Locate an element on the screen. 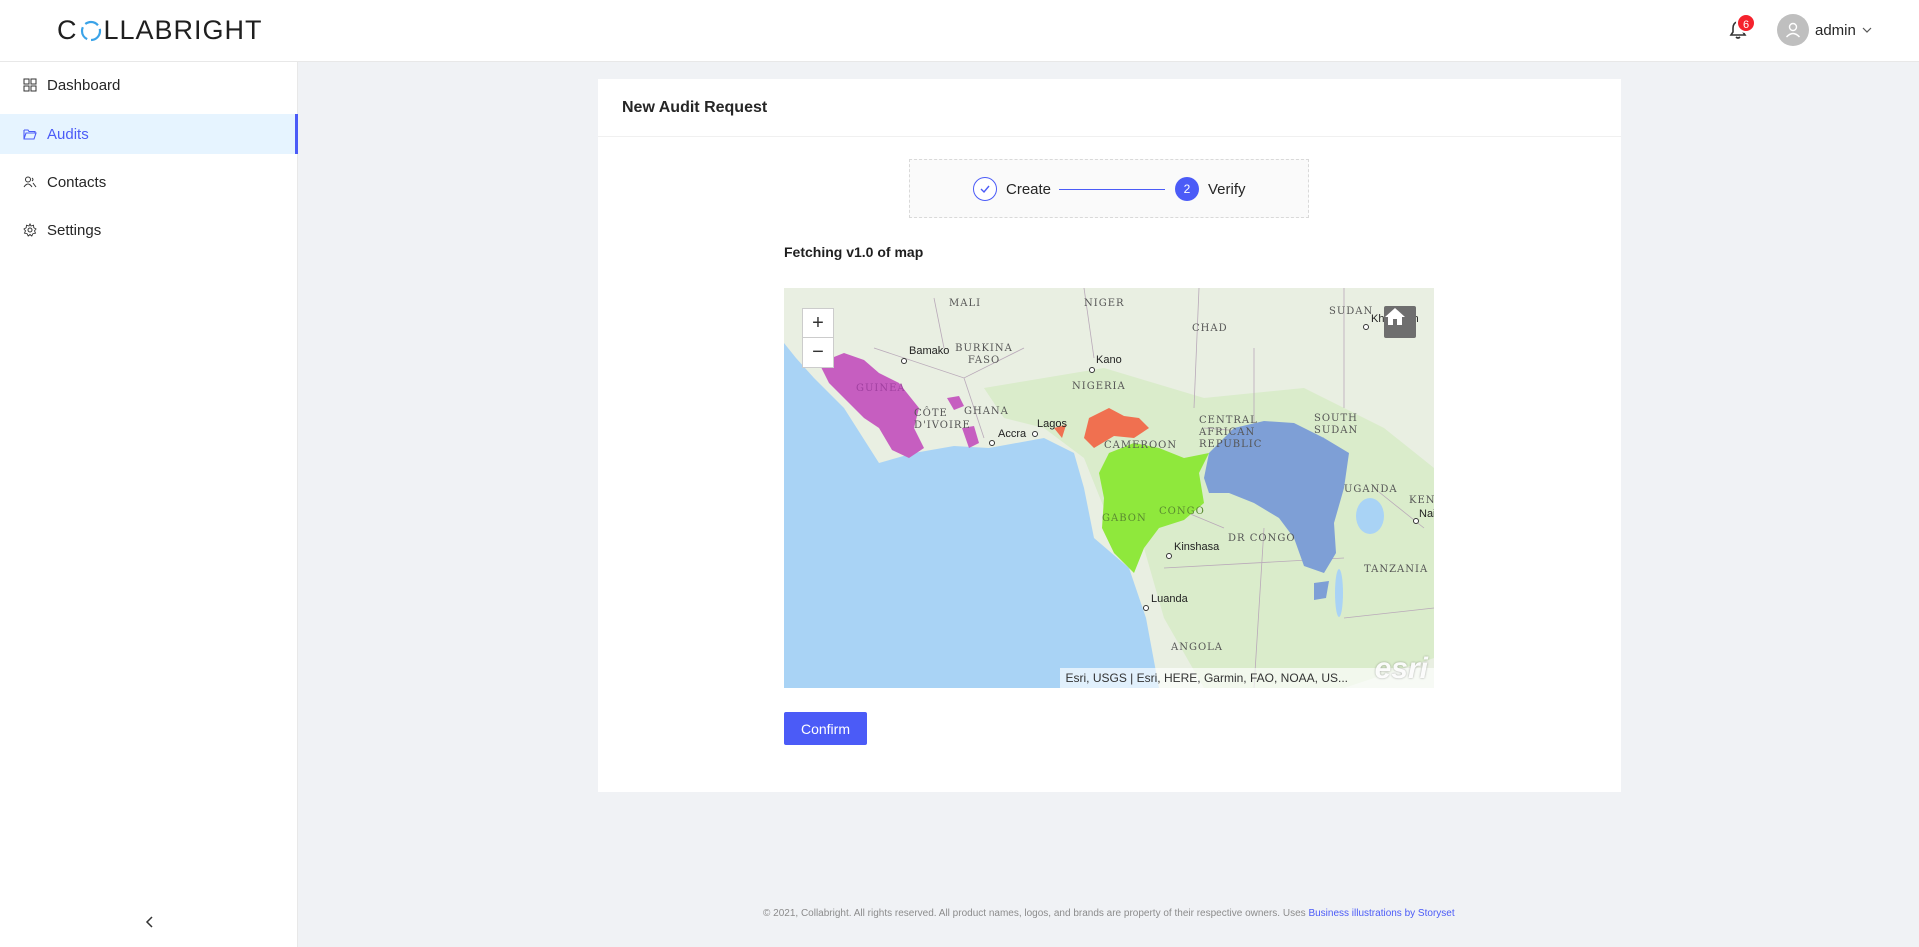  esri-logo: esri is located at coordinates (1401, 669).